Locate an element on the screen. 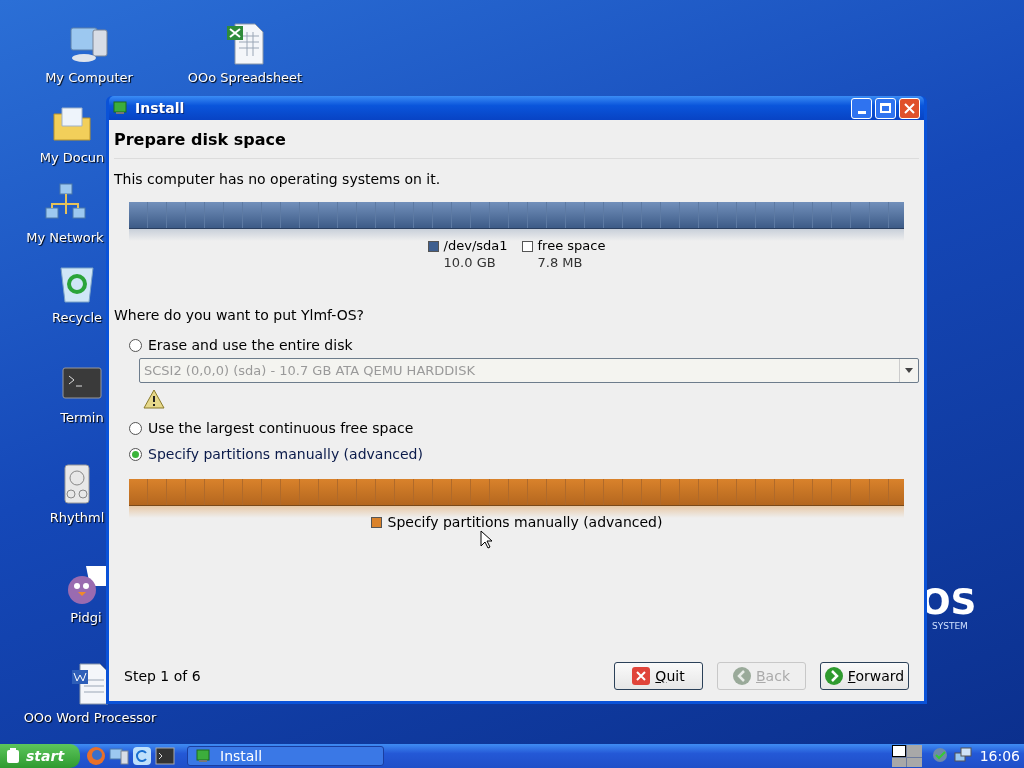  mouse-pointer-icon is located at coordinates (486, 539).